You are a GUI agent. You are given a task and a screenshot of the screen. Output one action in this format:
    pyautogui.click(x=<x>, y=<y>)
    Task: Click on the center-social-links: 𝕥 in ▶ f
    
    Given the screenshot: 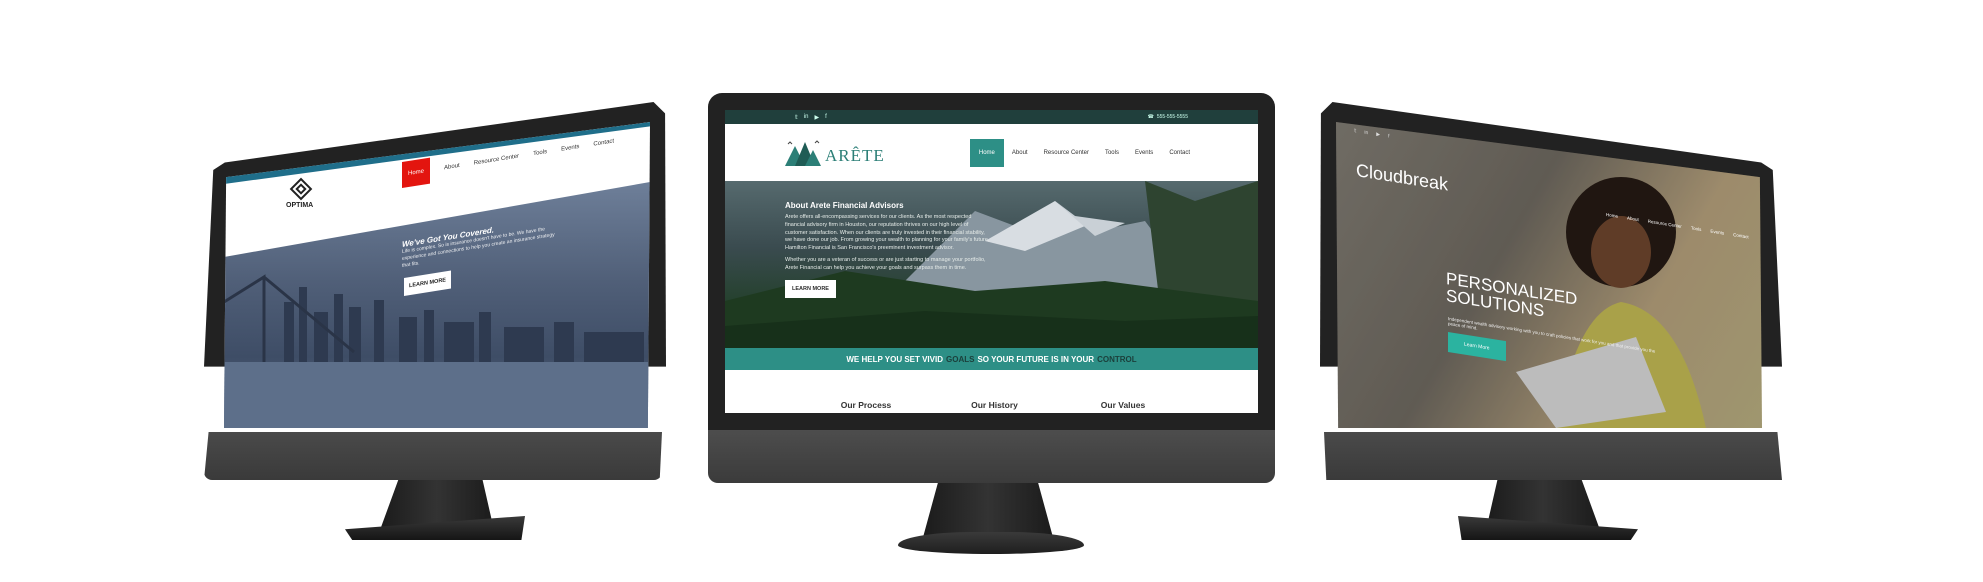 What is the action you would take?
    pyautogui.click(x=811, y=117)
    